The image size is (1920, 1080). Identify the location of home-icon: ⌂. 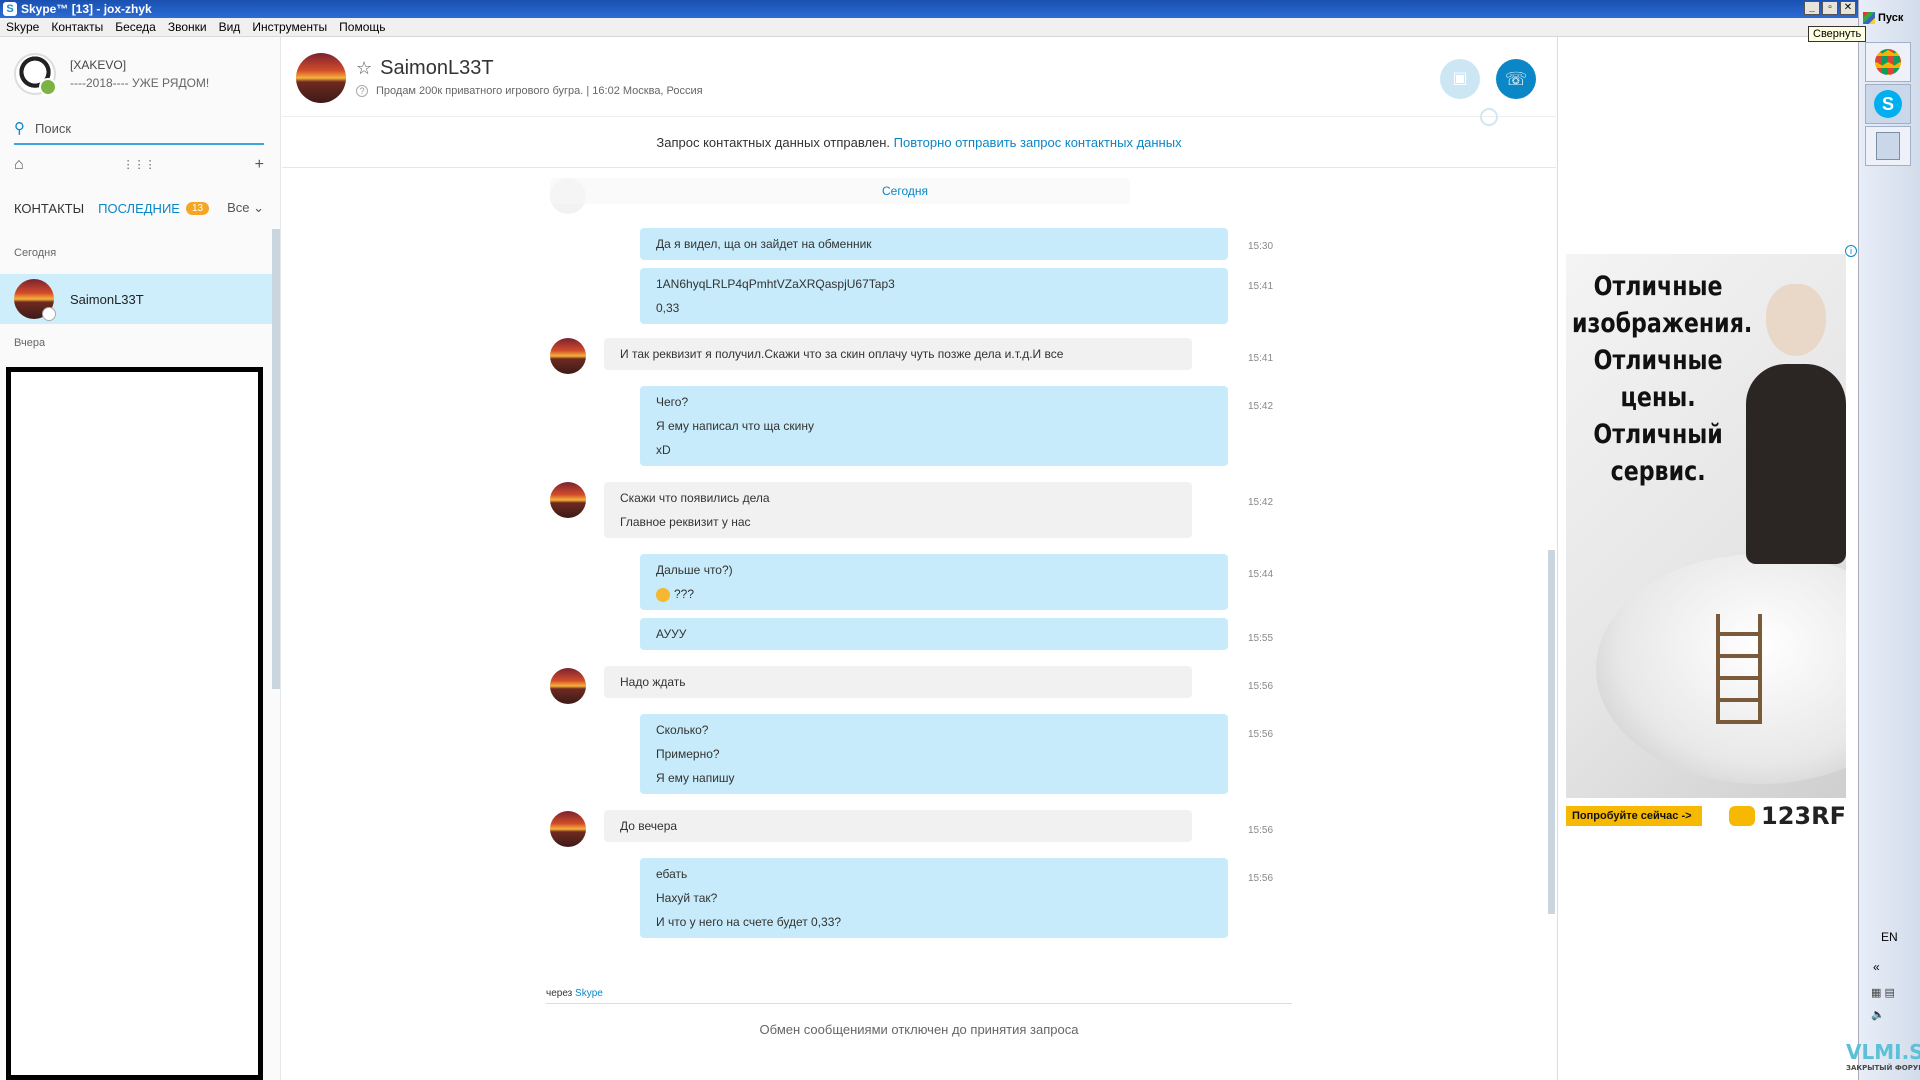
(19, 165).